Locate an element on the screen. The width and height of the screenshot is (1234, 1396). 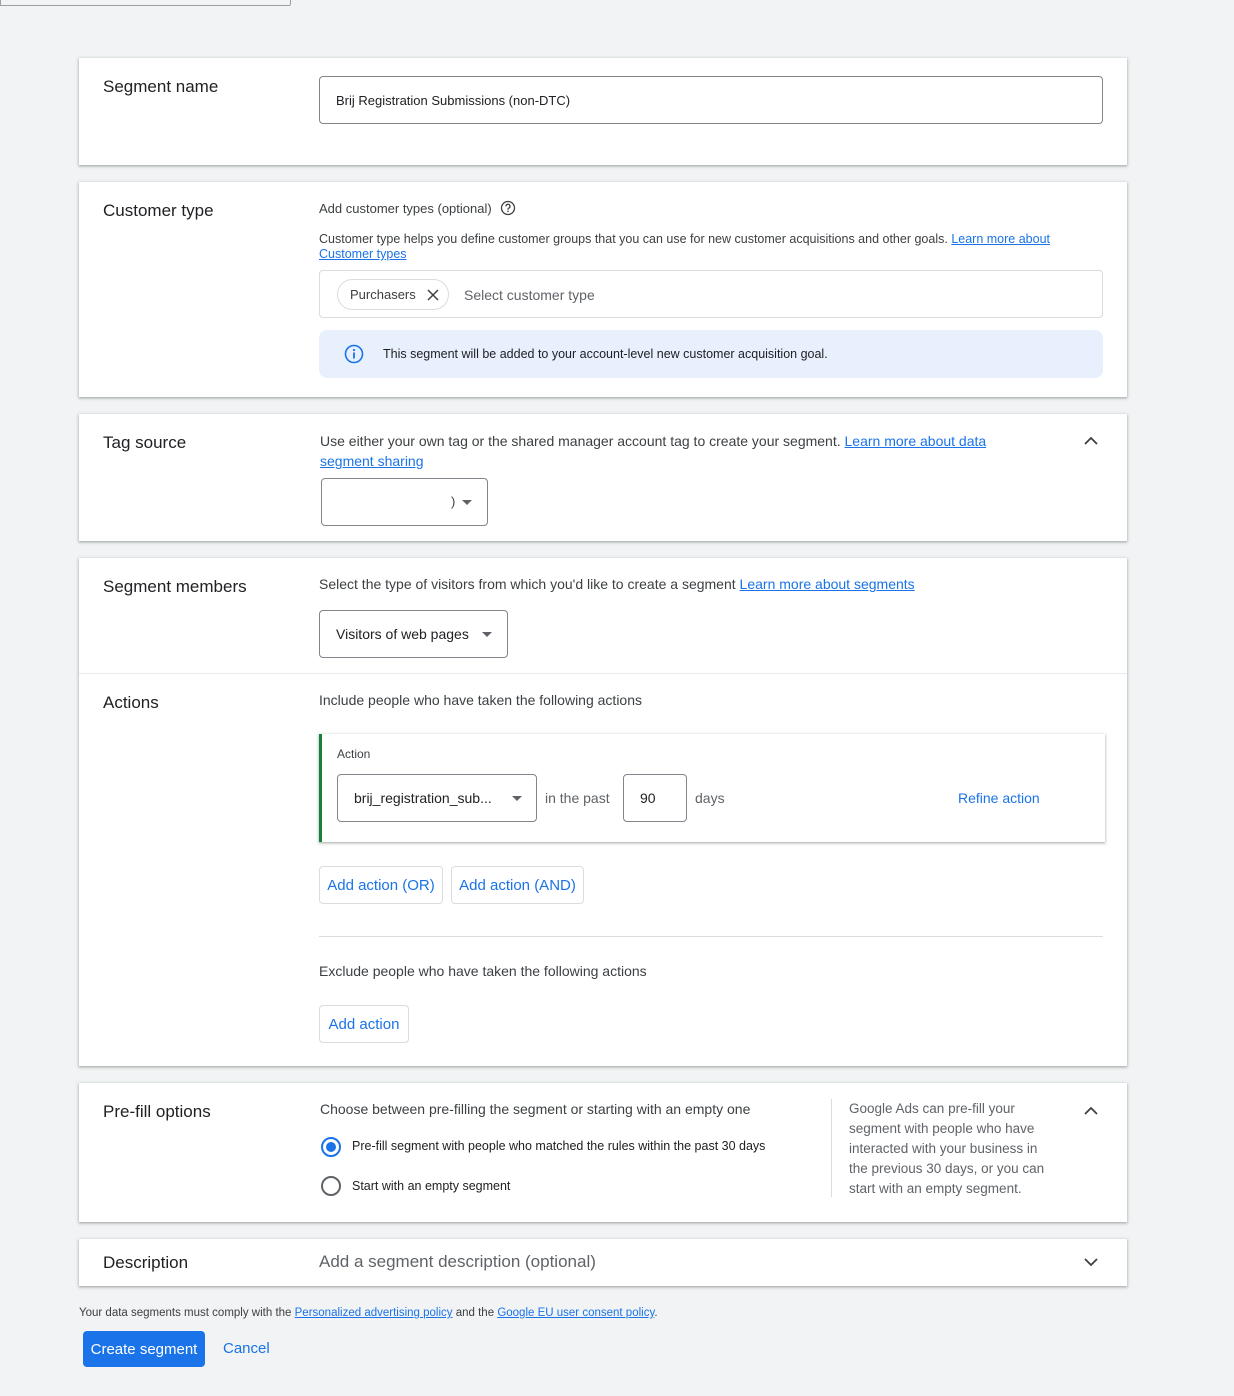
segment-members-label: Segment members is located at coordinates (175, 586).